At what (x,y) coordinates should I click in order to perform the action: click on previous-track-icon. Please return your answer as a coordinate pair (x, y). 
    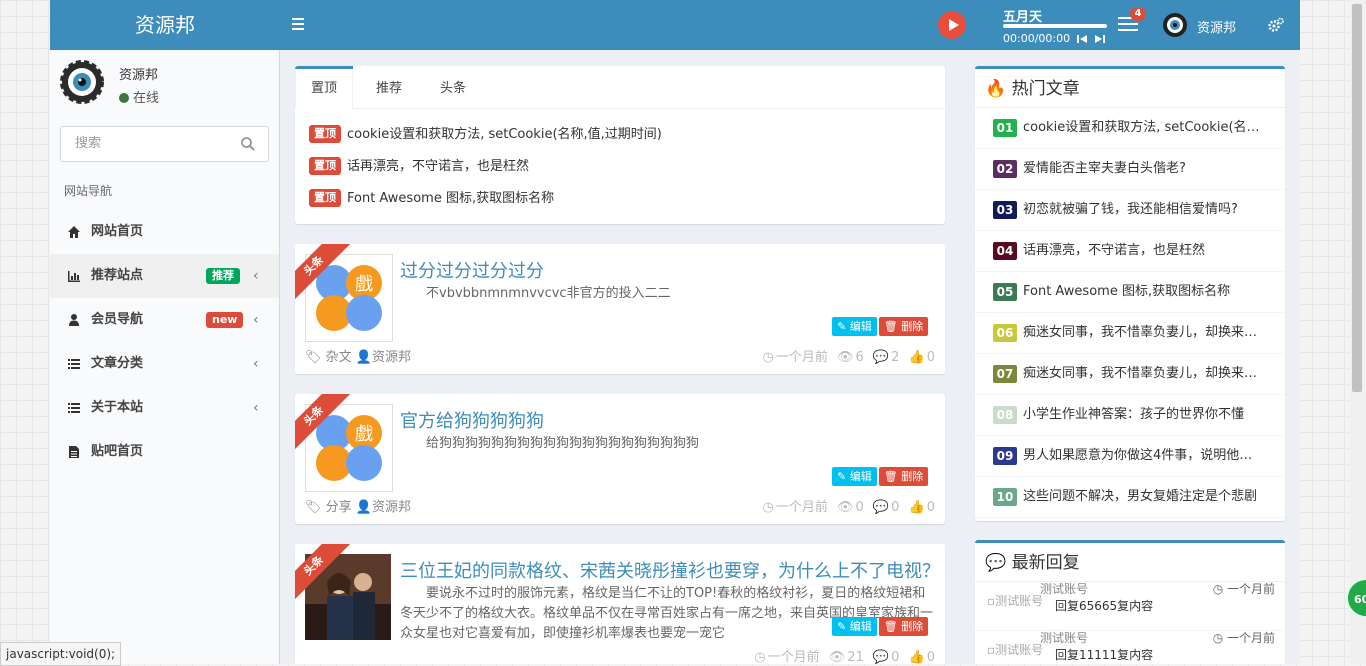
    Looking at the image, I should click on (1082, 39).